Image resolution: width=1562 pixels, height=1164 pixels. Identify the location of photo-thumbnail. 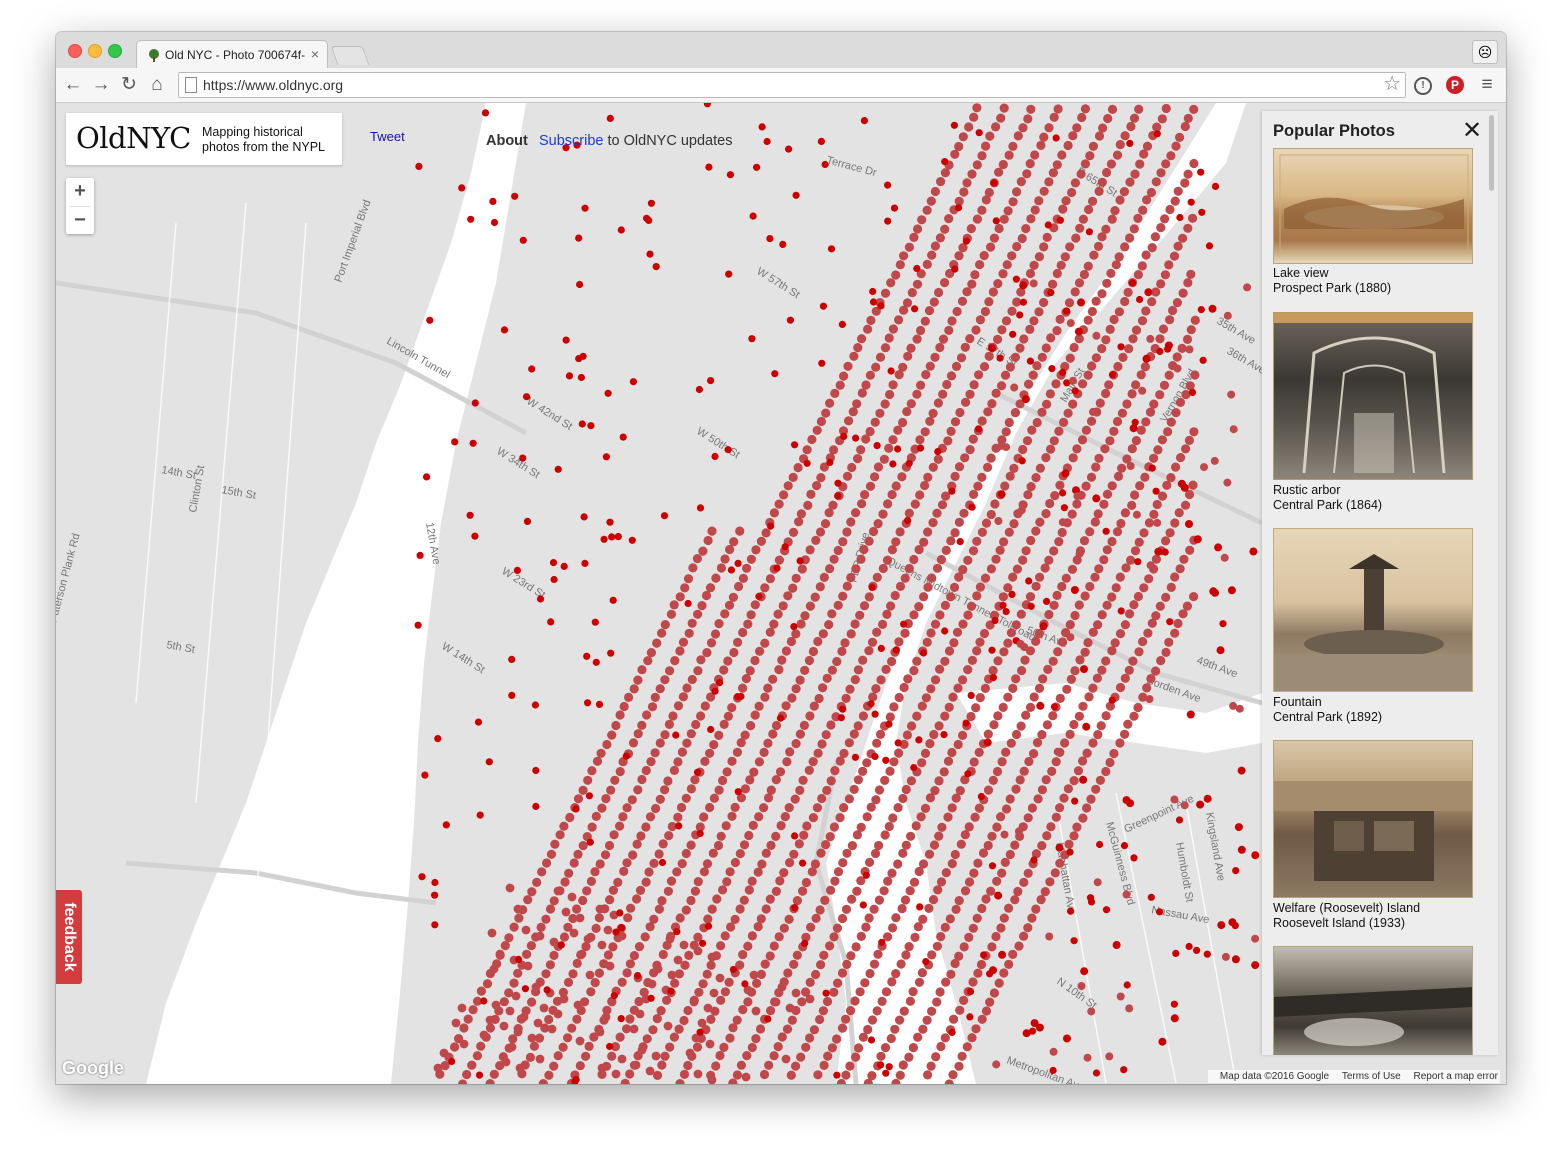
(1373, 610).